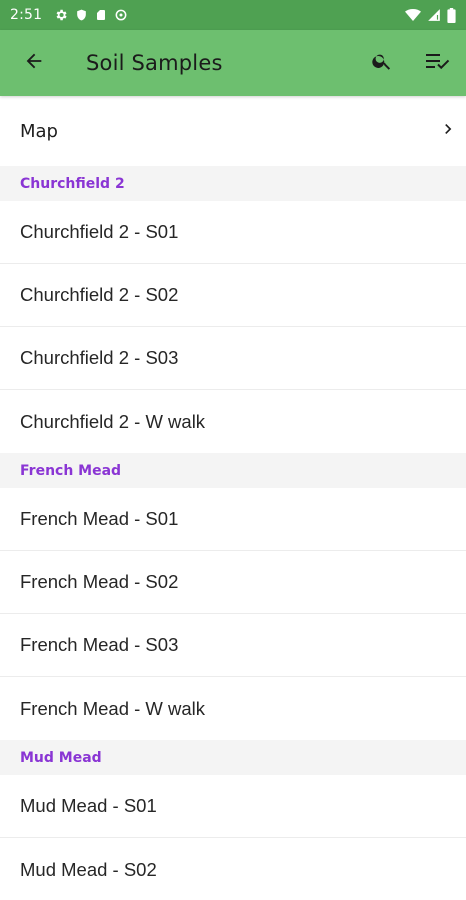 The width and height of the screenshot is (466, 900). What do you see at coordinates (121, 15) in the screenshot?
I see `data-saver-icon` at bounding box center [121, 15].